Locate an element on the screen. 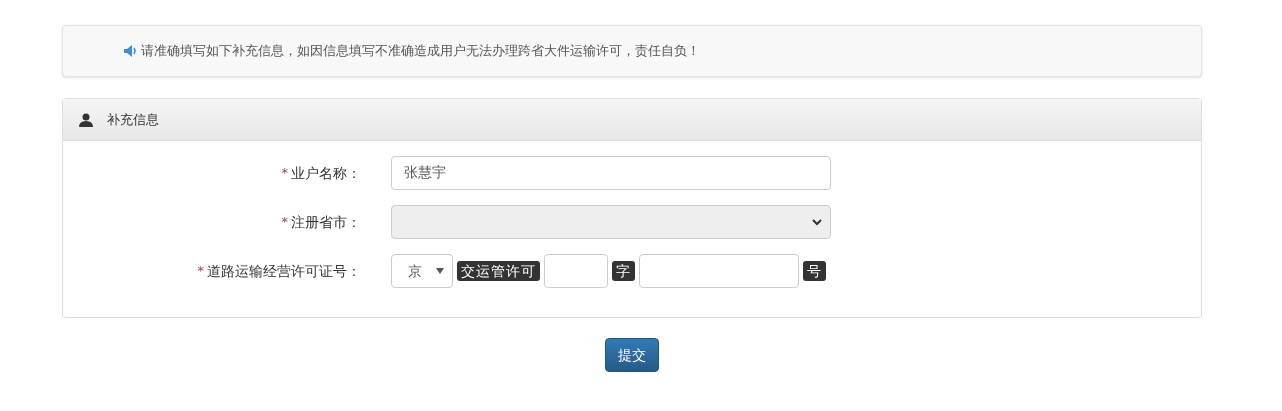  input-field: 张慧宇 is located at coordinates (611, 173).